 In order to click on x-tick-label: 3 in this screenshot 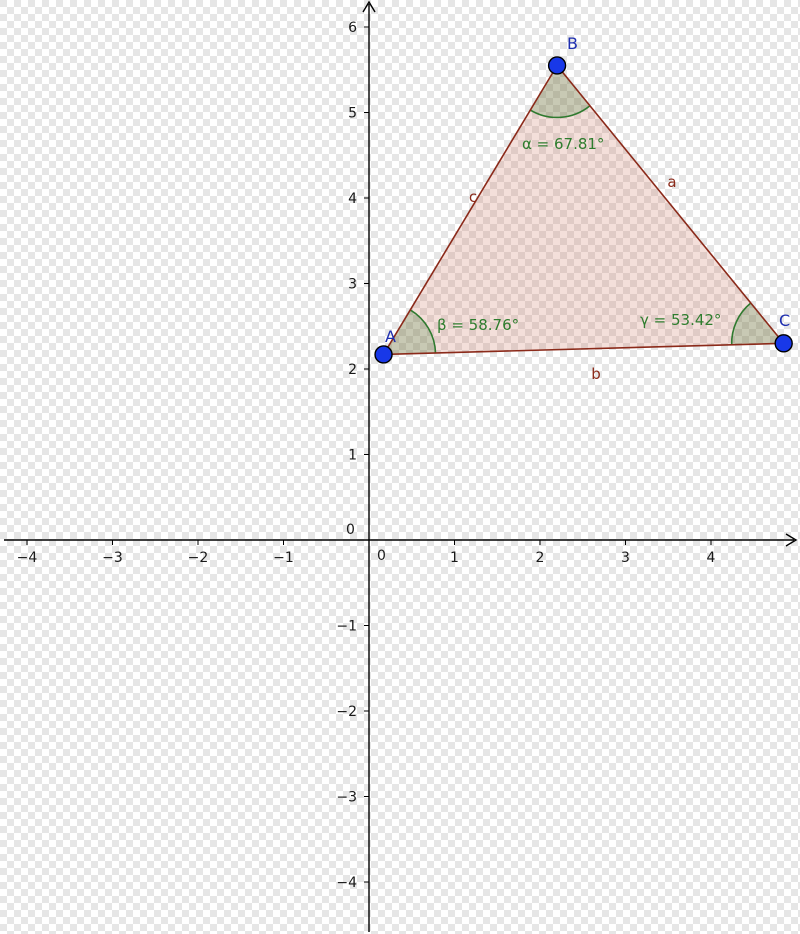, I will do `click(625, 558)`.